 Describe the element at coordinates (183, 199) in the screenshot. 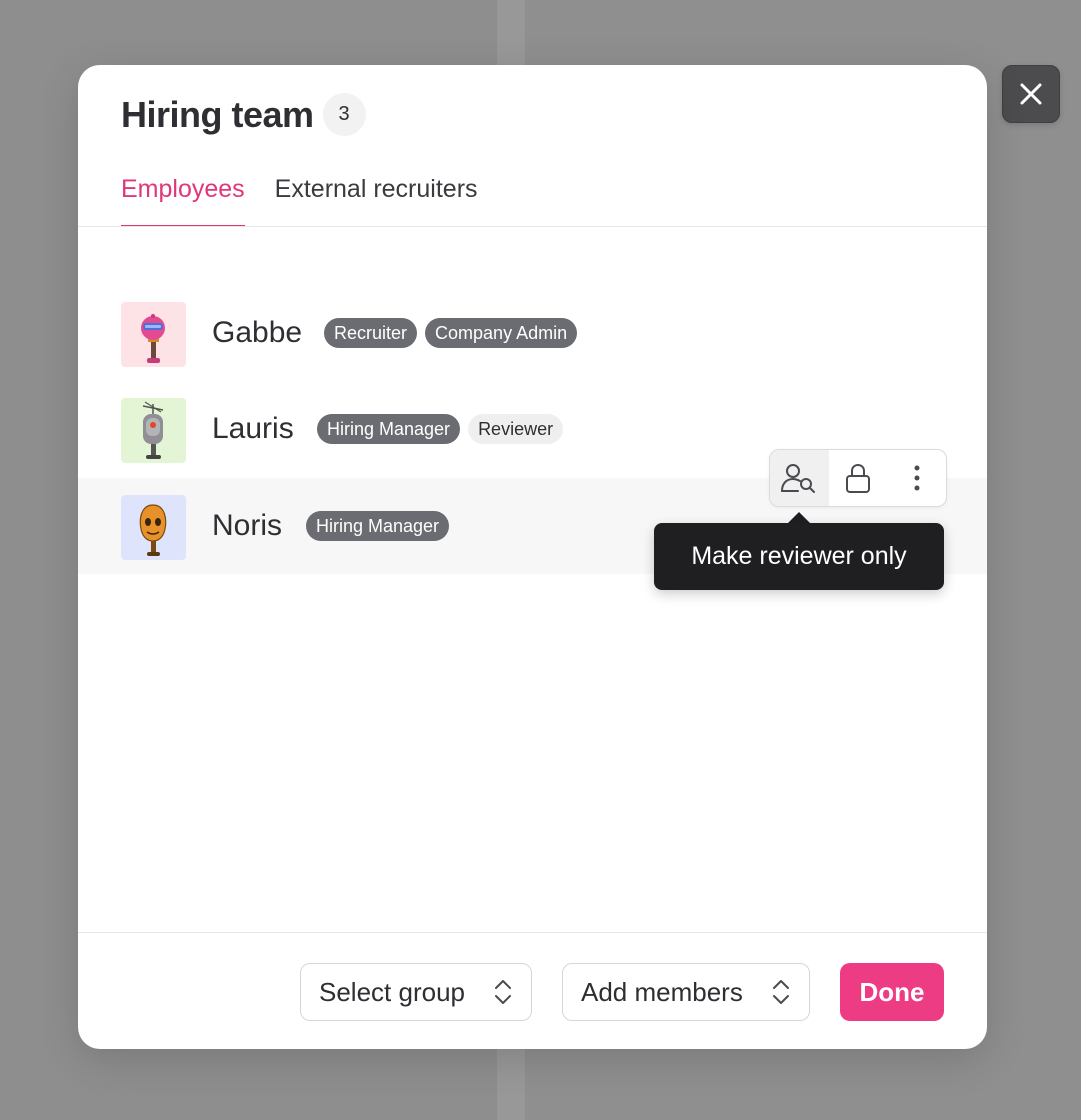

I see `tab-employees: Employees` at that location.